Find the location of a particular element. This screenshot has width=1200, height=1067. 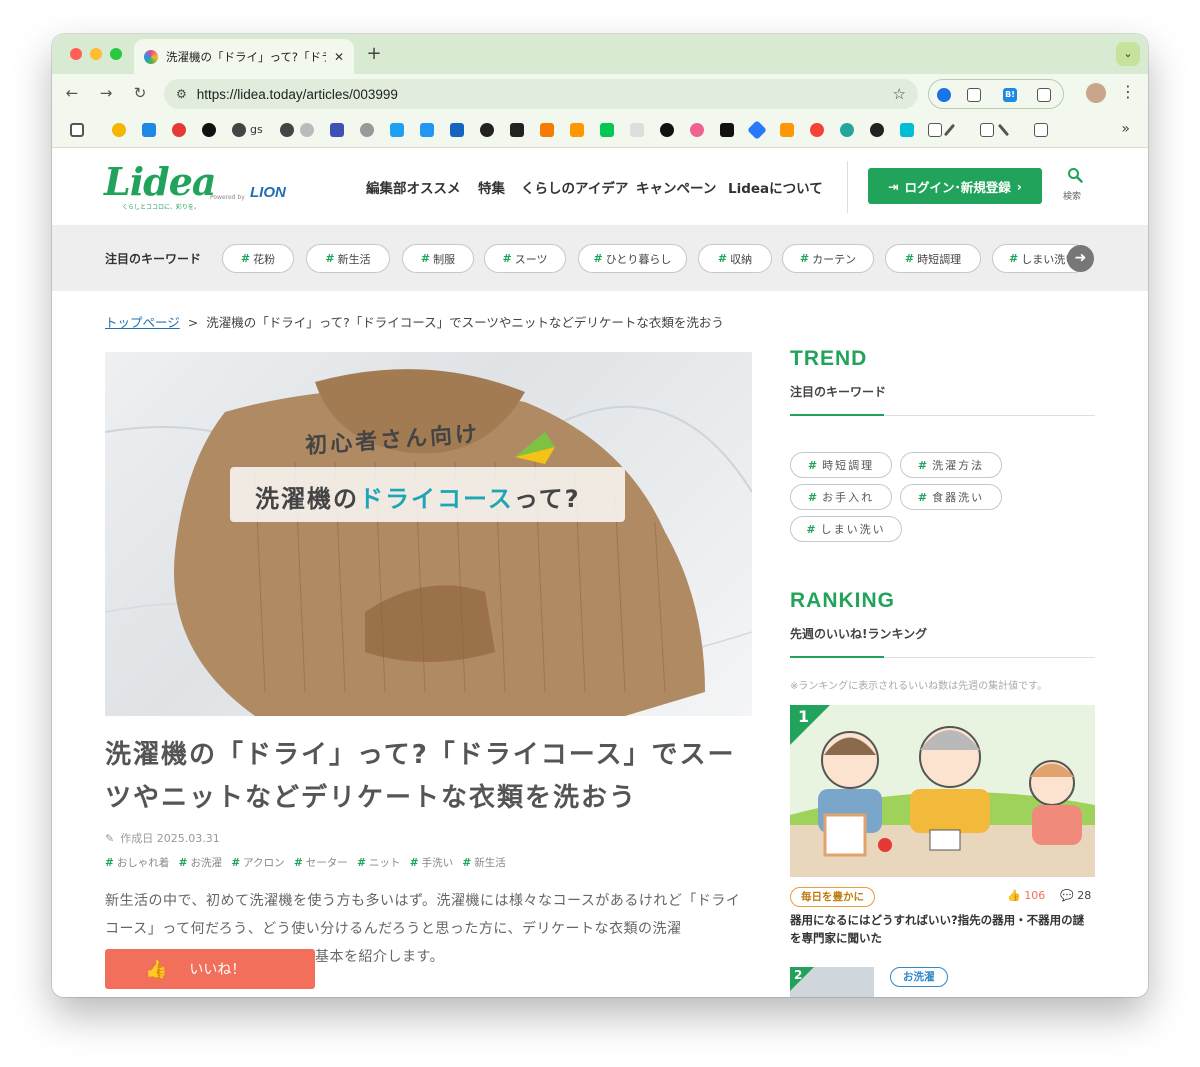

bookmark-bars-icon is located at coordinates (787, 130).